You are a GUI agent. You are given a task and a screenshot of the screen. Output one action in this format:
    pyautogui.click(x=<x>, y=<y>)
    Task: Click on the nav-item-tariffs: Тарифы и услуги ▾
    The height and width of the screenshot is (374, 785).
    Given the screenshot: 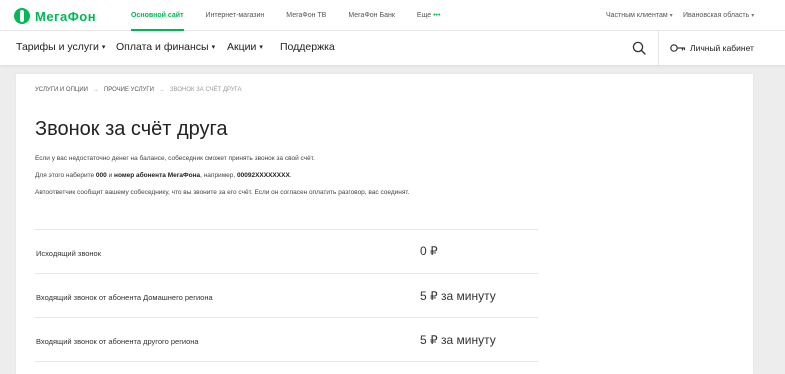 What is the action you would take?
    pyautogui.click(x=60, y=48)
    